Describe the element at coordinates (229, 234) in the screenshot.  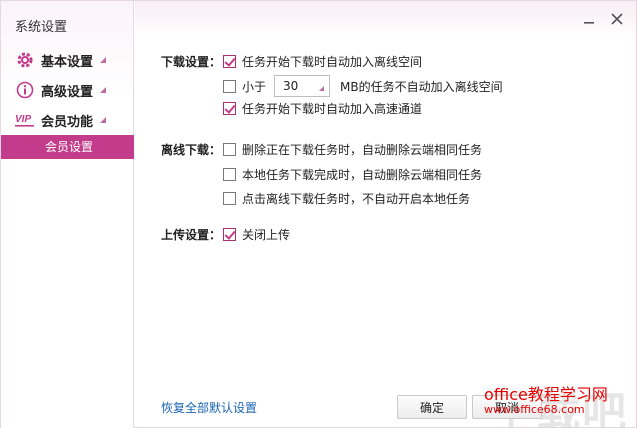
I see `disable-upload-checkbox` at that location.